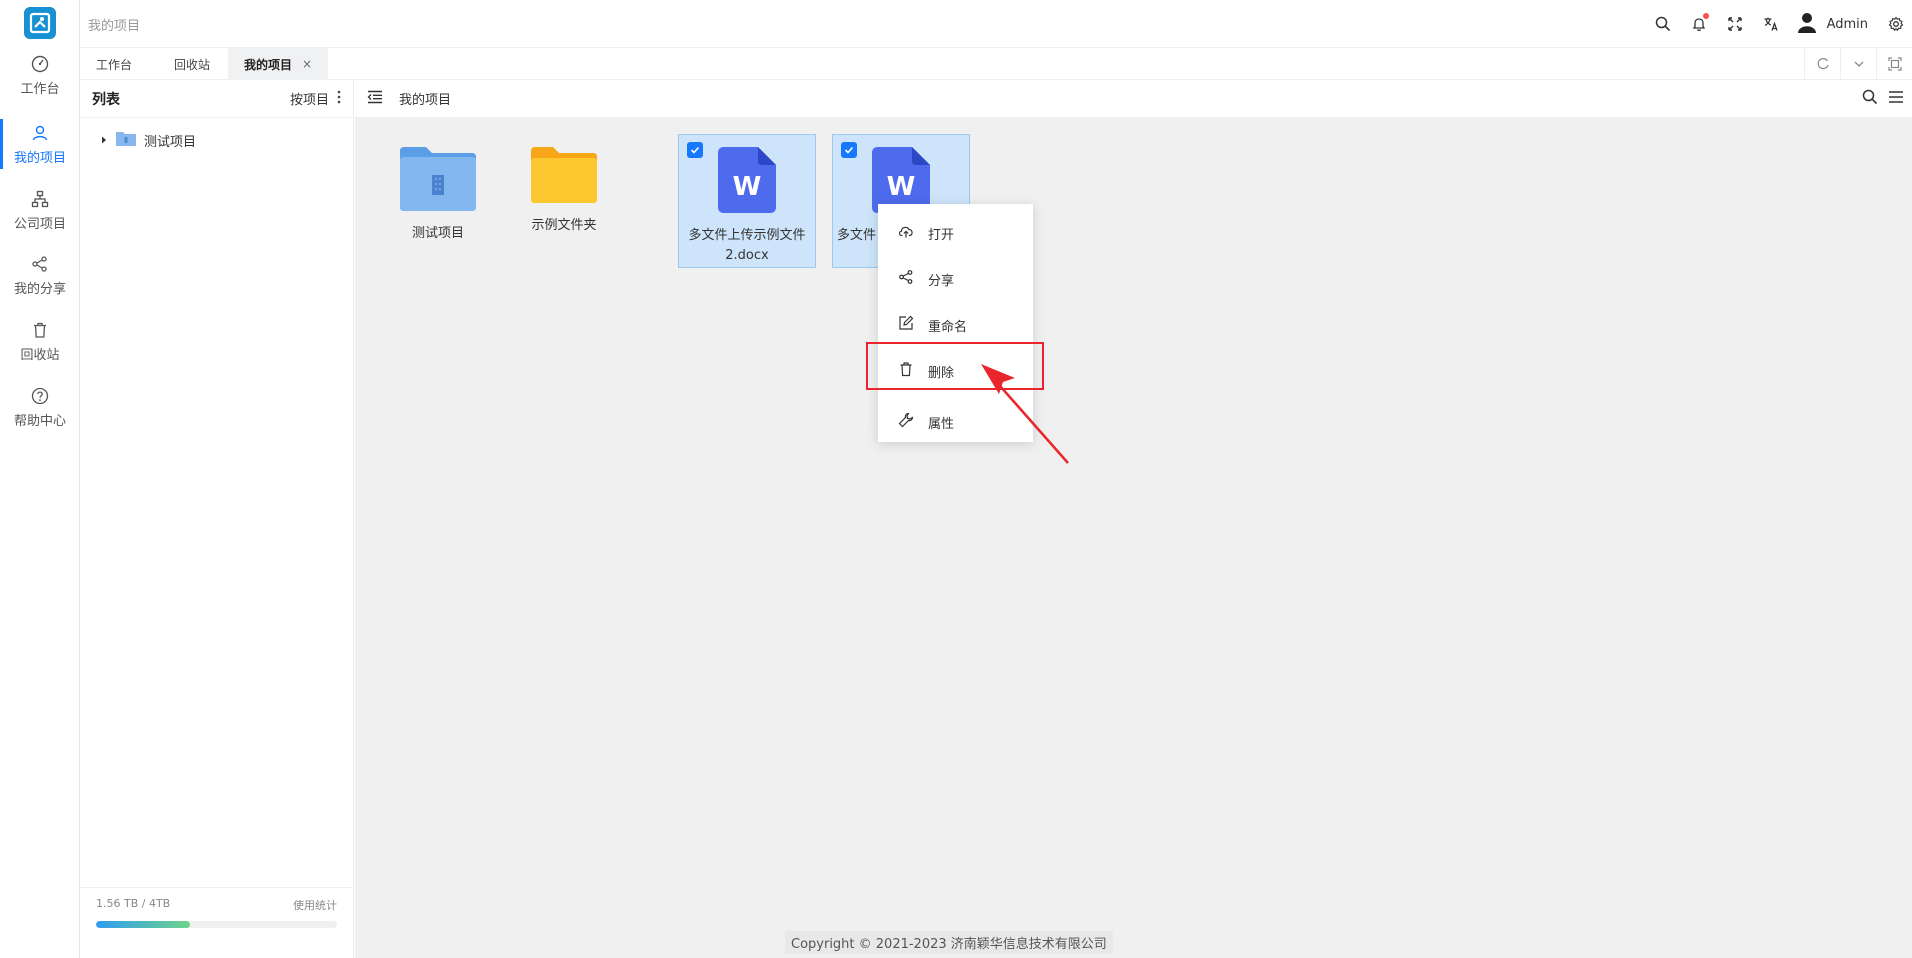 This screenshot has width=1912, height=958. I want to click on rail-label: 帮助中心, so click(39, 421).